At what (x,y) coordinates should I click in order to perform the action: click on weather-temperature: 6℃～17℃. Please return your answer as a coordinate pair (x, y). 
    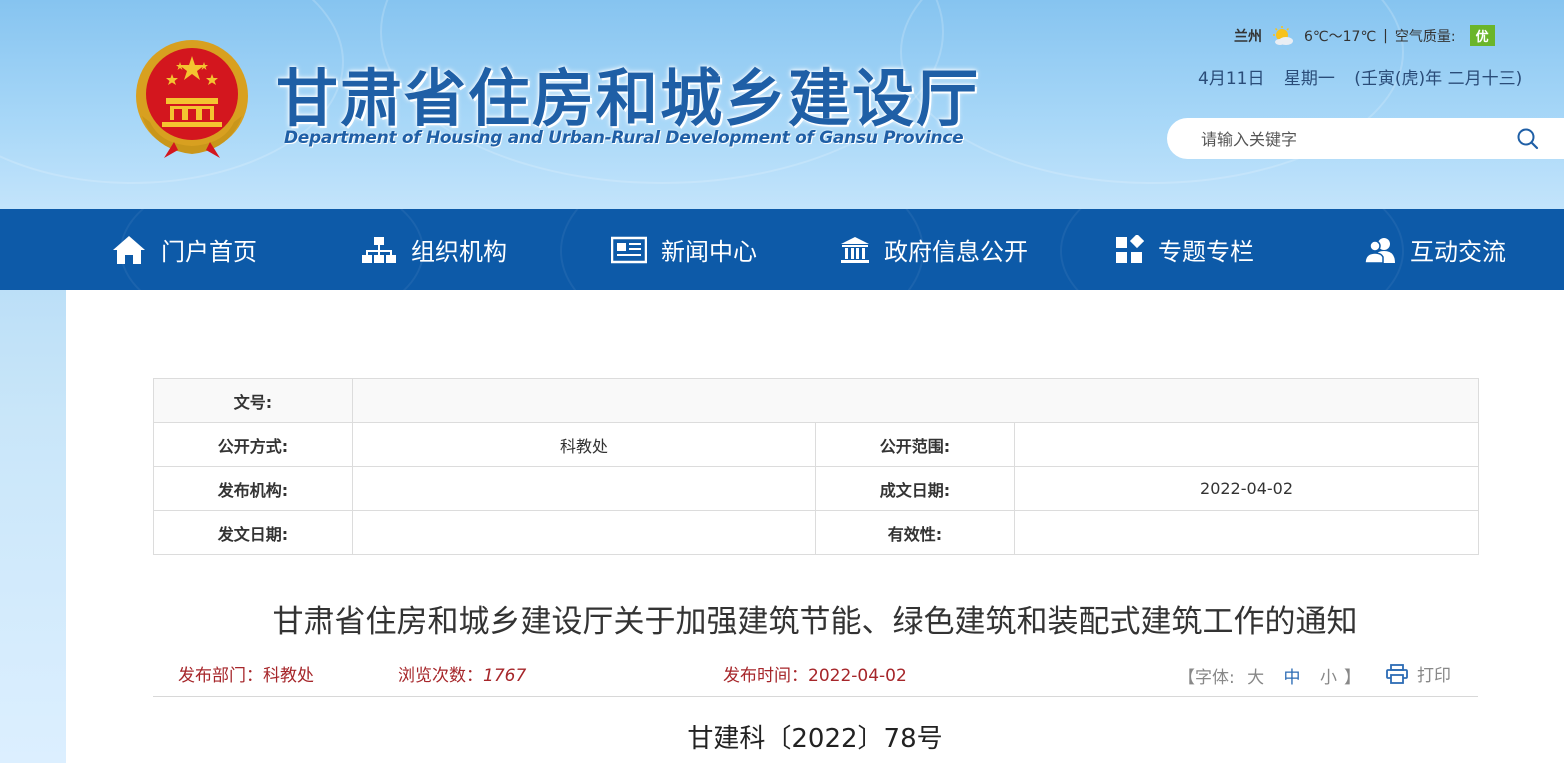
    Looking at the image, I should click on (1340, 36).